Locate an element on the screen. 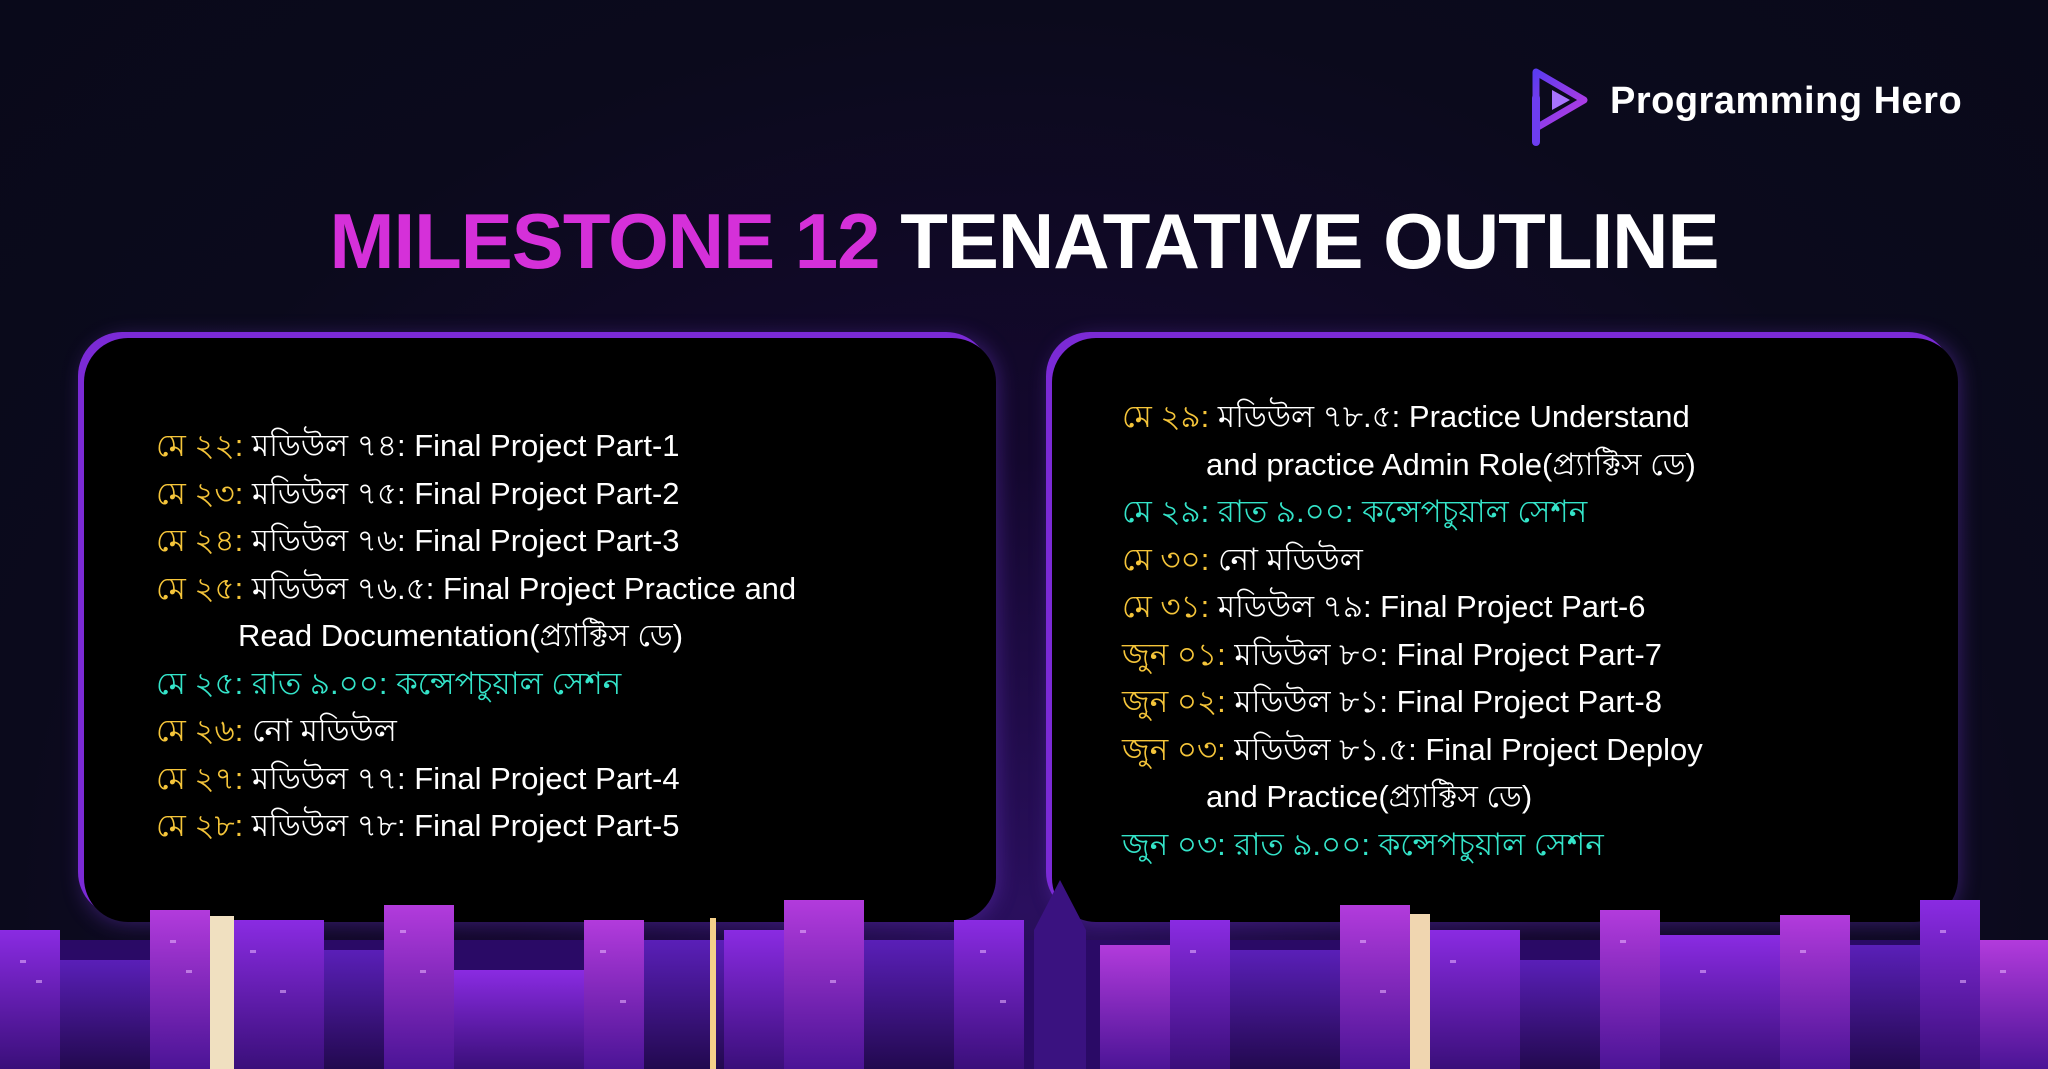  entry-text: মডিউল ৭৯: Final Project Part-6 is located at coordinates (1431, 606).